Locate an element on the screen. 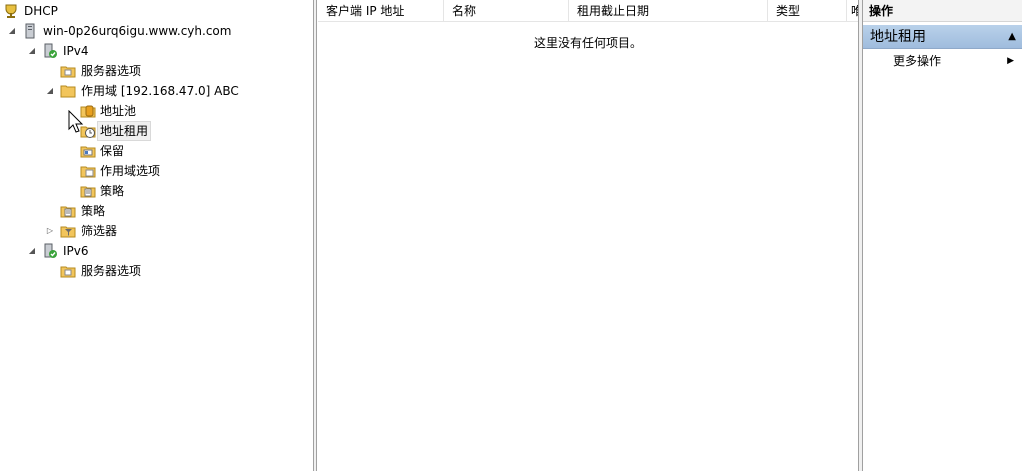 The height and width of the screenshot is (471, 1022). actions-section-label: 地址租用 is located at coordinates (898, 37).